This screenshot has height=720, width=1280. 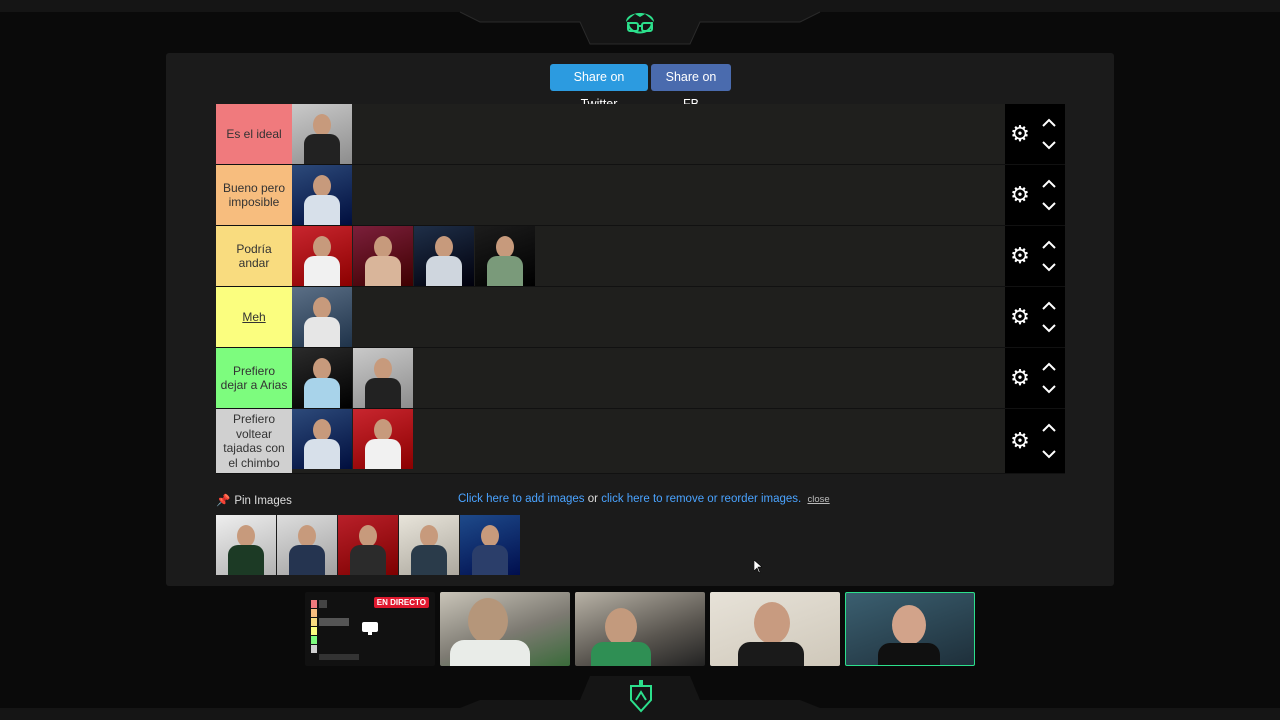 I want to click on webcam-host, so click(x=910, y=629).